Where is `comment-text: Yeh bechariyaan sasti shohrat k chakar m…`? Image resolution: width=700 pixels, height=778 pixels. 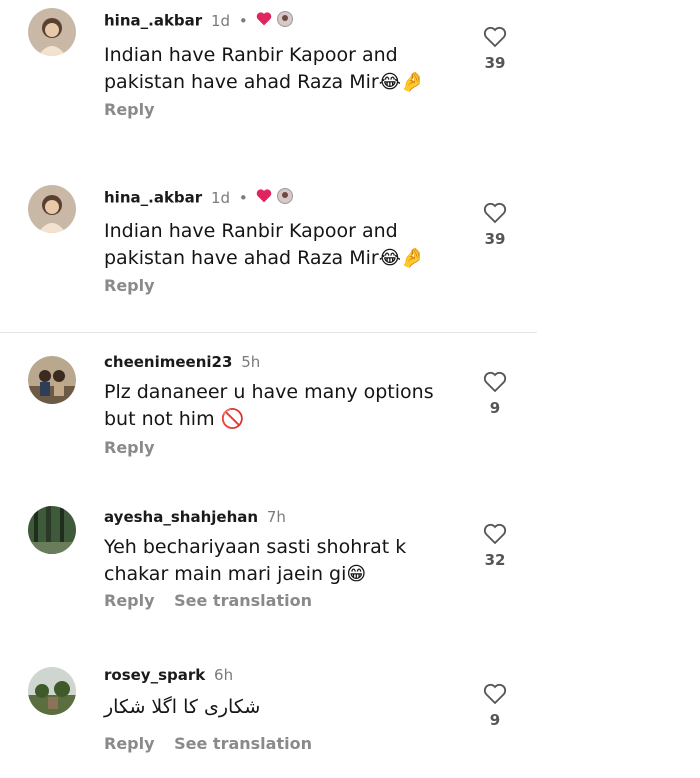 comment-text: Yeh bechariyaan sasti shohrat k chakar m… is located at coordinates (255, 560).